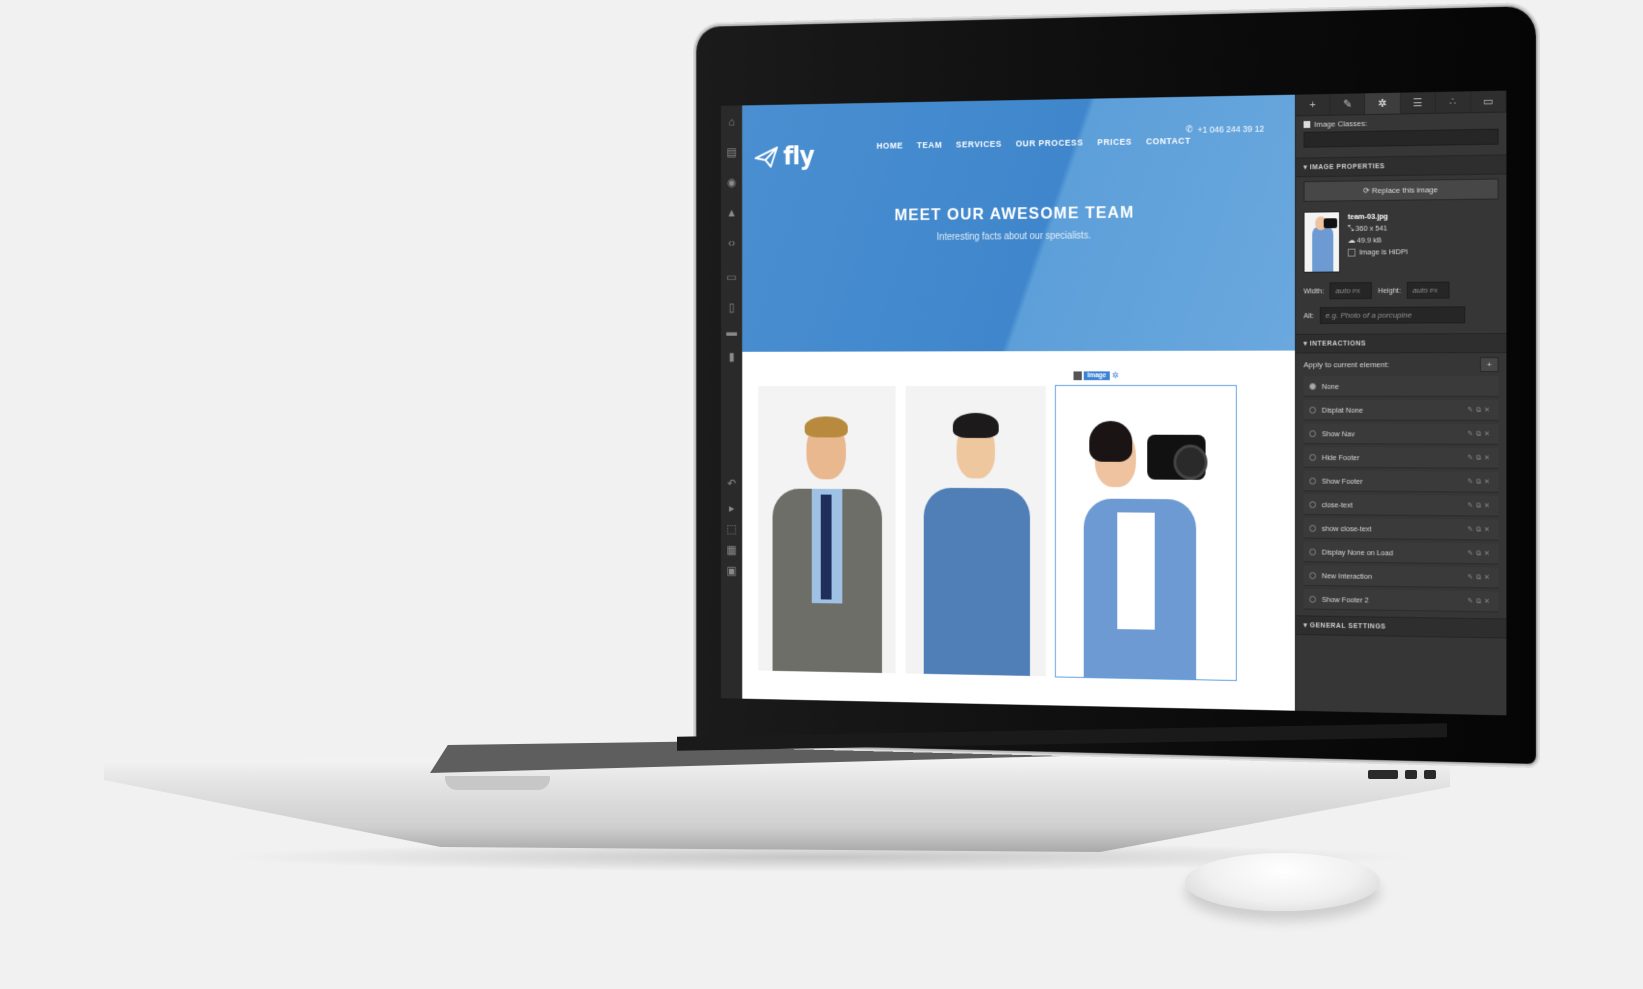 The image size is (1643, 989). Describe the element at coordinates (731, 507) in the screenshot. I see `preview-icon: ▸` at that location.